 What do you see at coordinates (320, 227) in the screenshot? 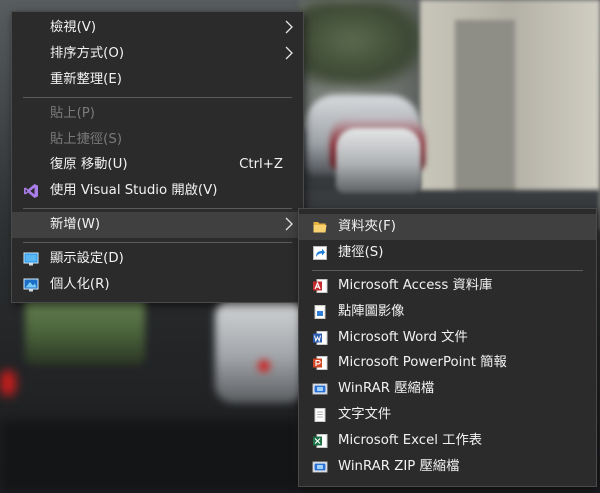
I see `folder-icon` at bounding box center [320, 227].